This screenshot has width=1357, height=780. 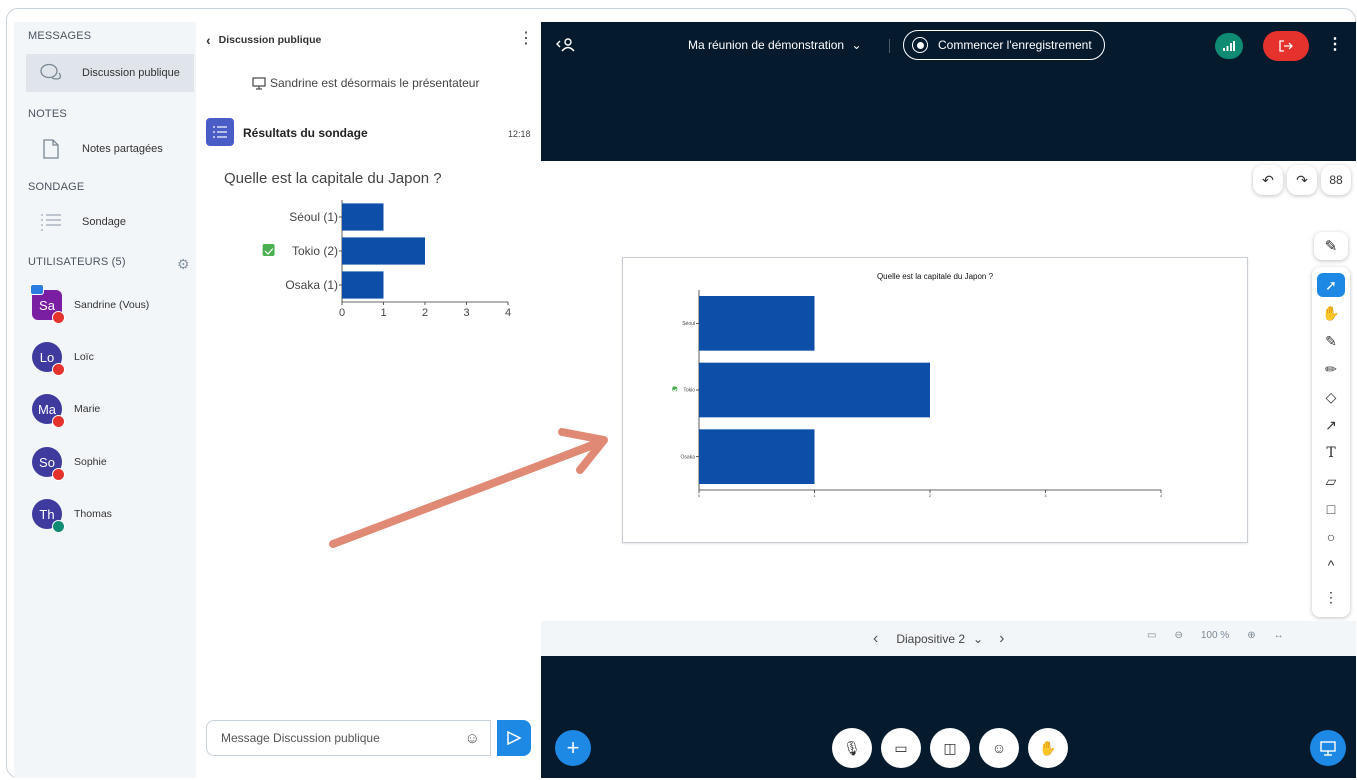 I want to click on tool-style-button: ✎, so click(x=1331, y=246).